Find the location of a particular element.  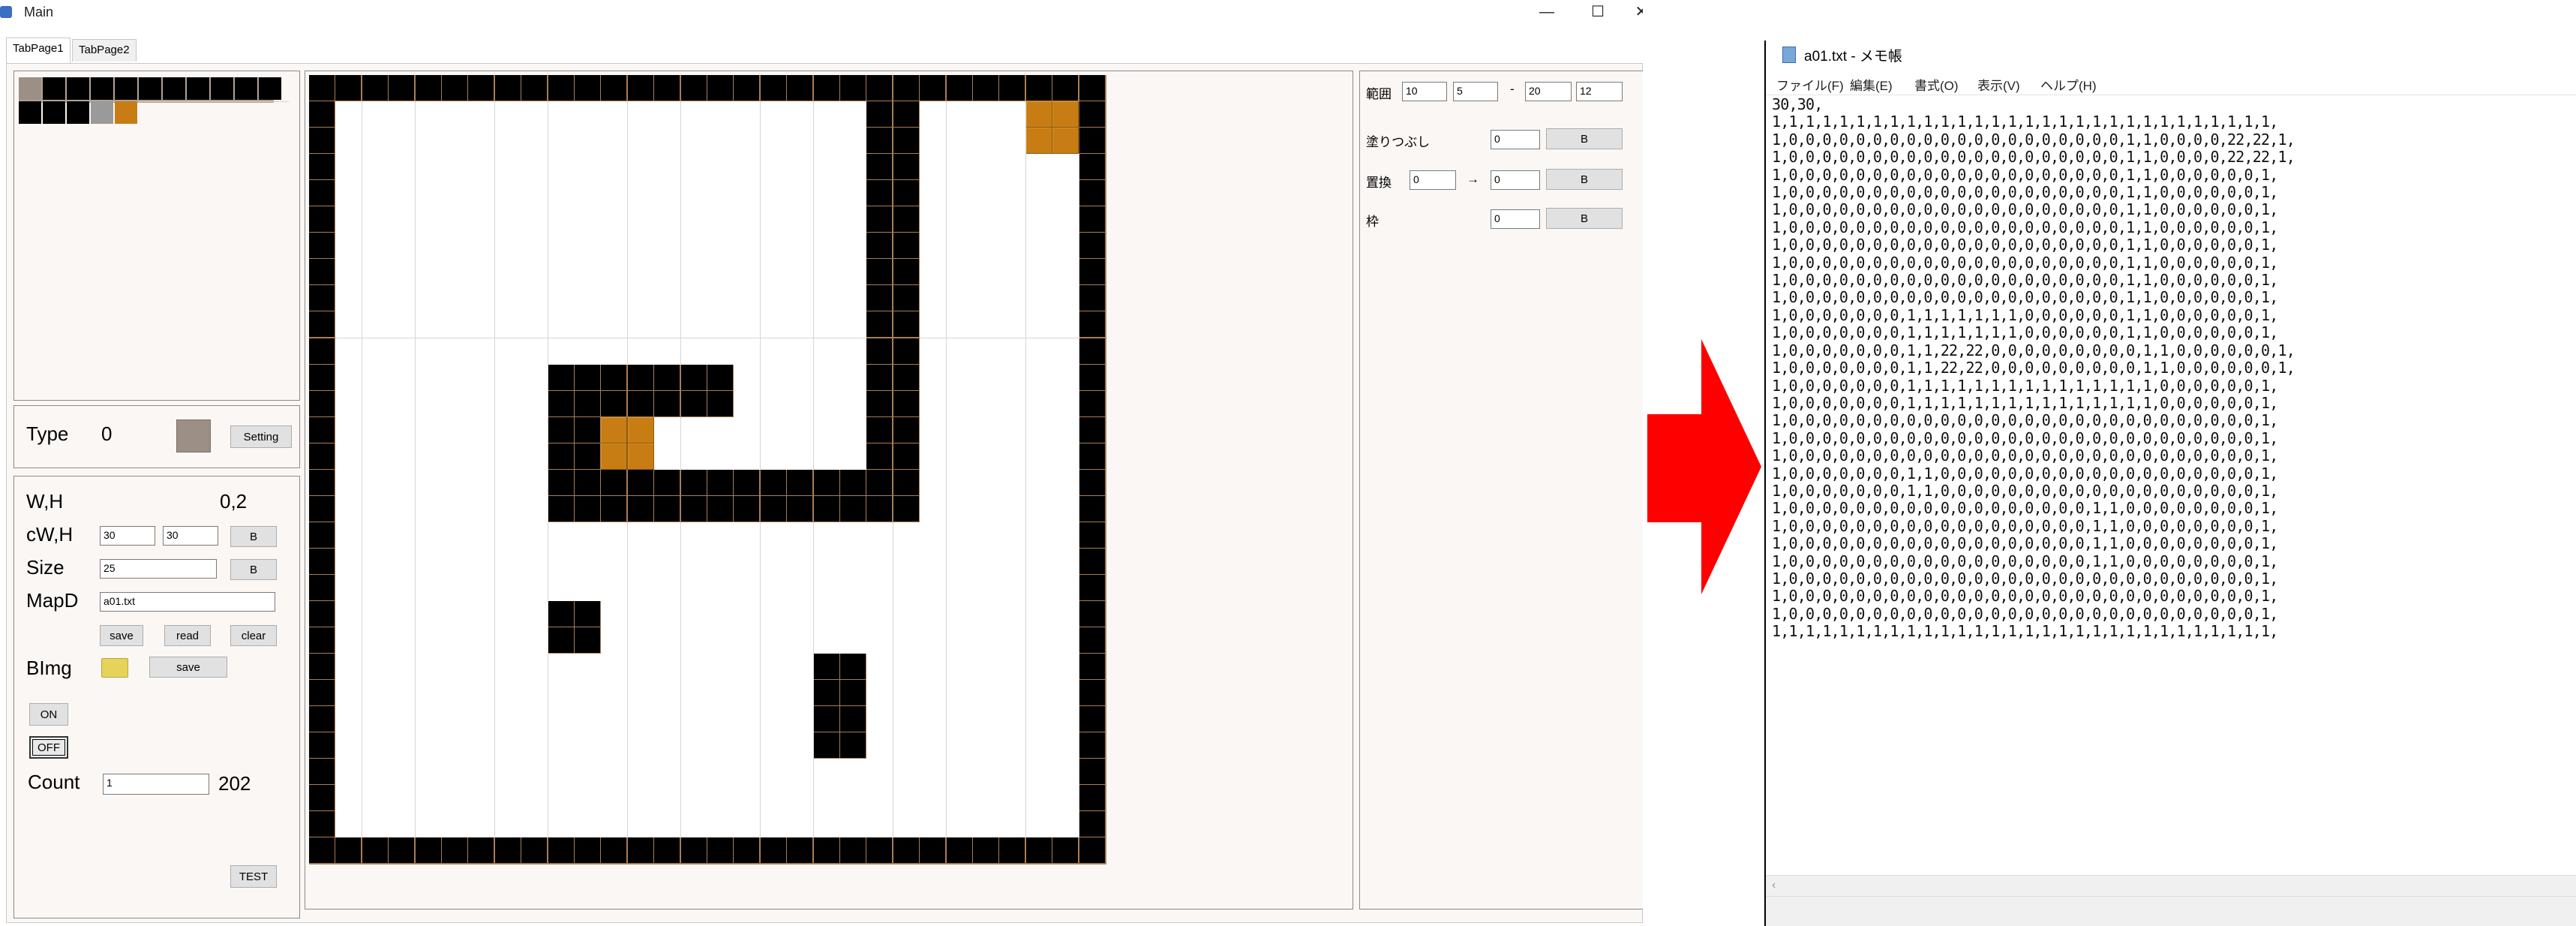

range-y2-input: 12 is located at coordinates (1599, 91).